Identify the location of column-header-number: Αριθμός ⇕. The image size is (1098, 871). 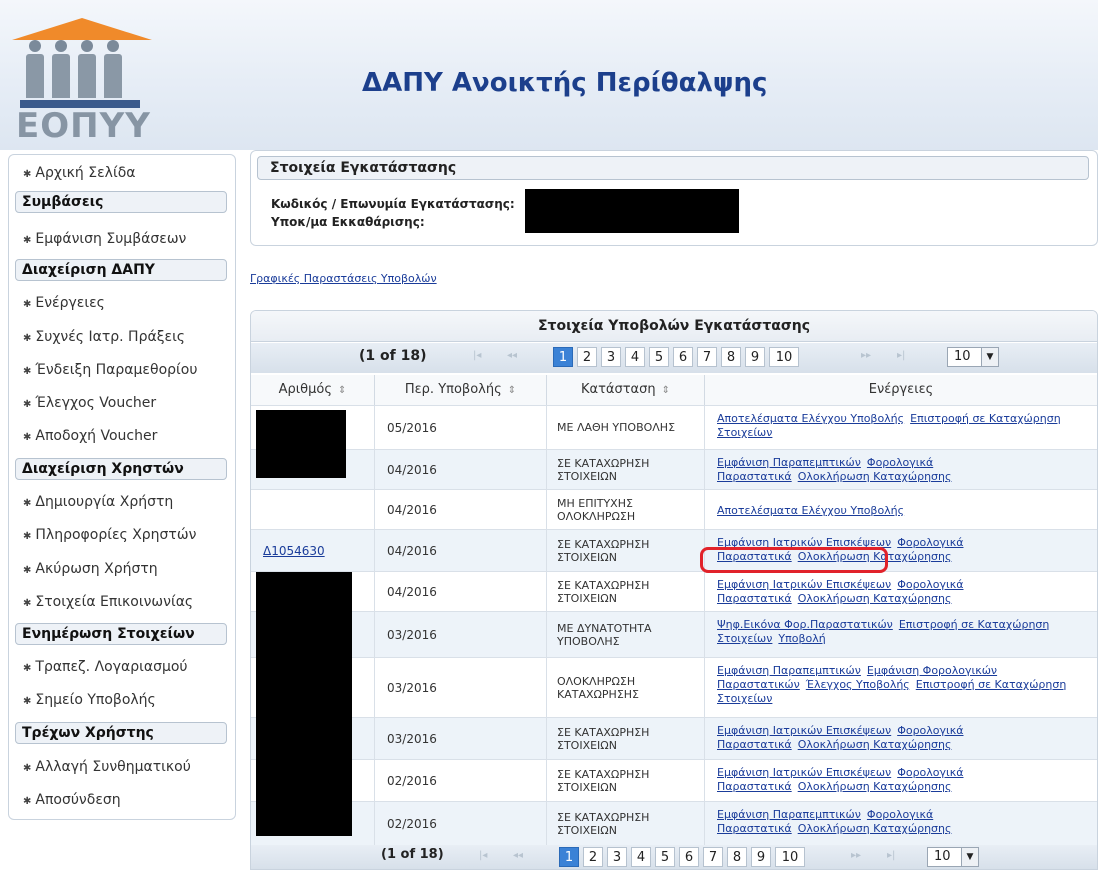
(313, 390).